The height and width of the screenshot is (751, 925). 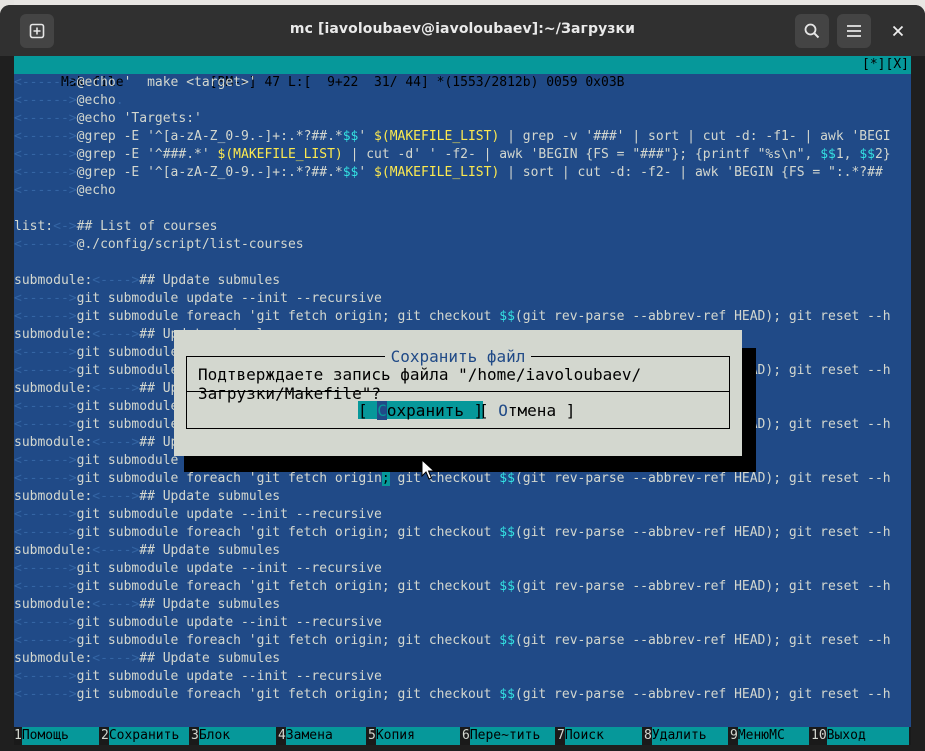 I want to click on editor-text: git submodule foreach 'git fetch origin, so click(x=229, y=478).